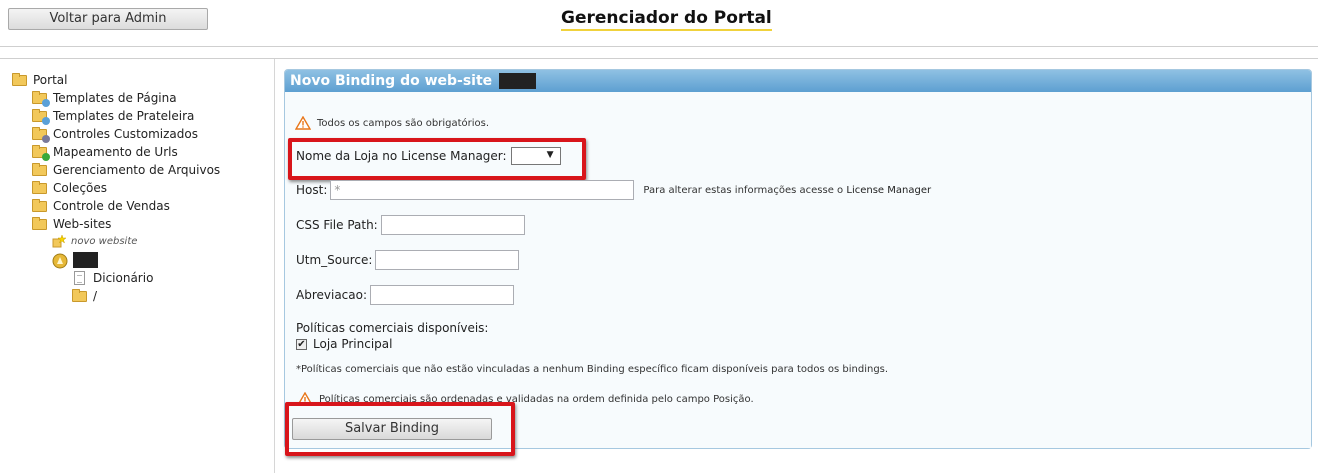 This screenshot has height=473, width=1318. I want to click on utm-source-input, so click(447, 260).